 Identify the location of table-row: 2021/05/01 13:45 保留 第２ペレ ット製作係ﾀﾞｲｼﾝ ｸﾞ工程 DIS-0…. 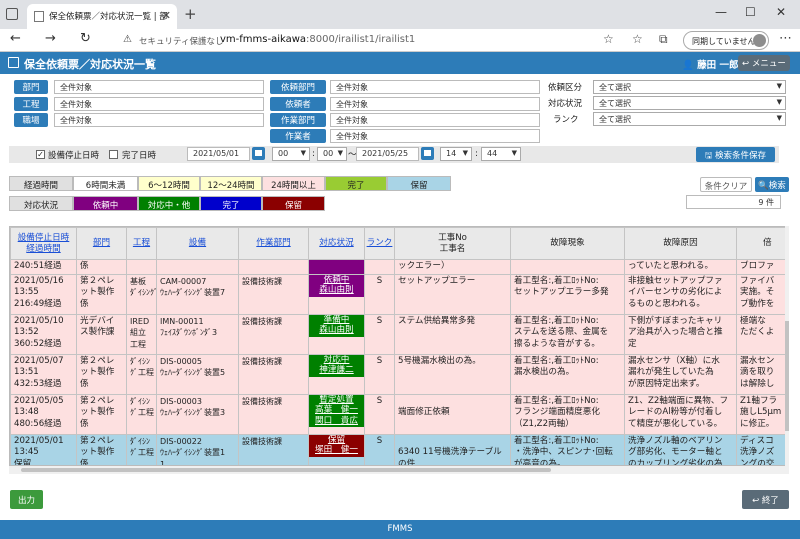
(399, 449).